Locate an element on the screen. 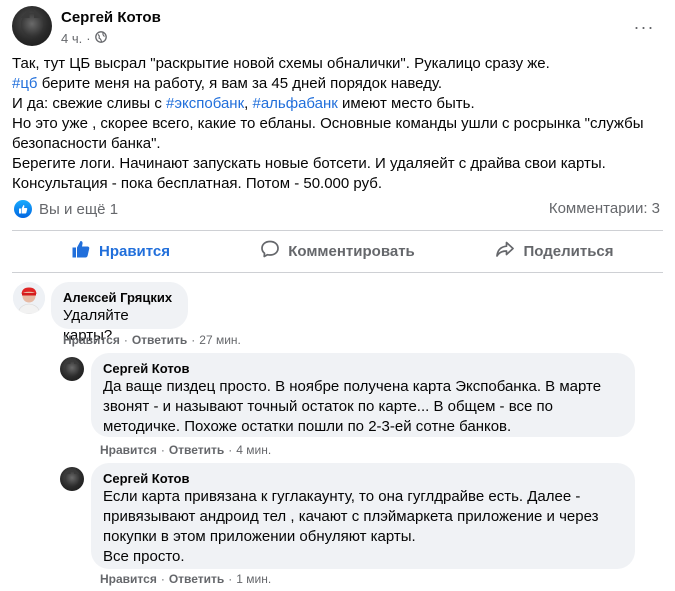  comment-actions: Нравится · Ответить · 4 мин. is located at coordinates (186, 450).